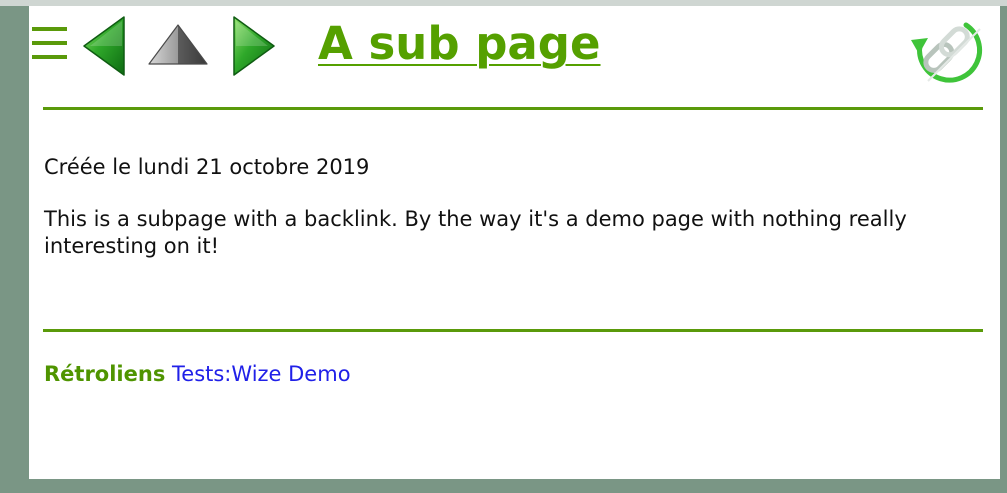 This screenshot has width=1007, height=493. I want to click on link-refresh-icon, so click(947, 48).